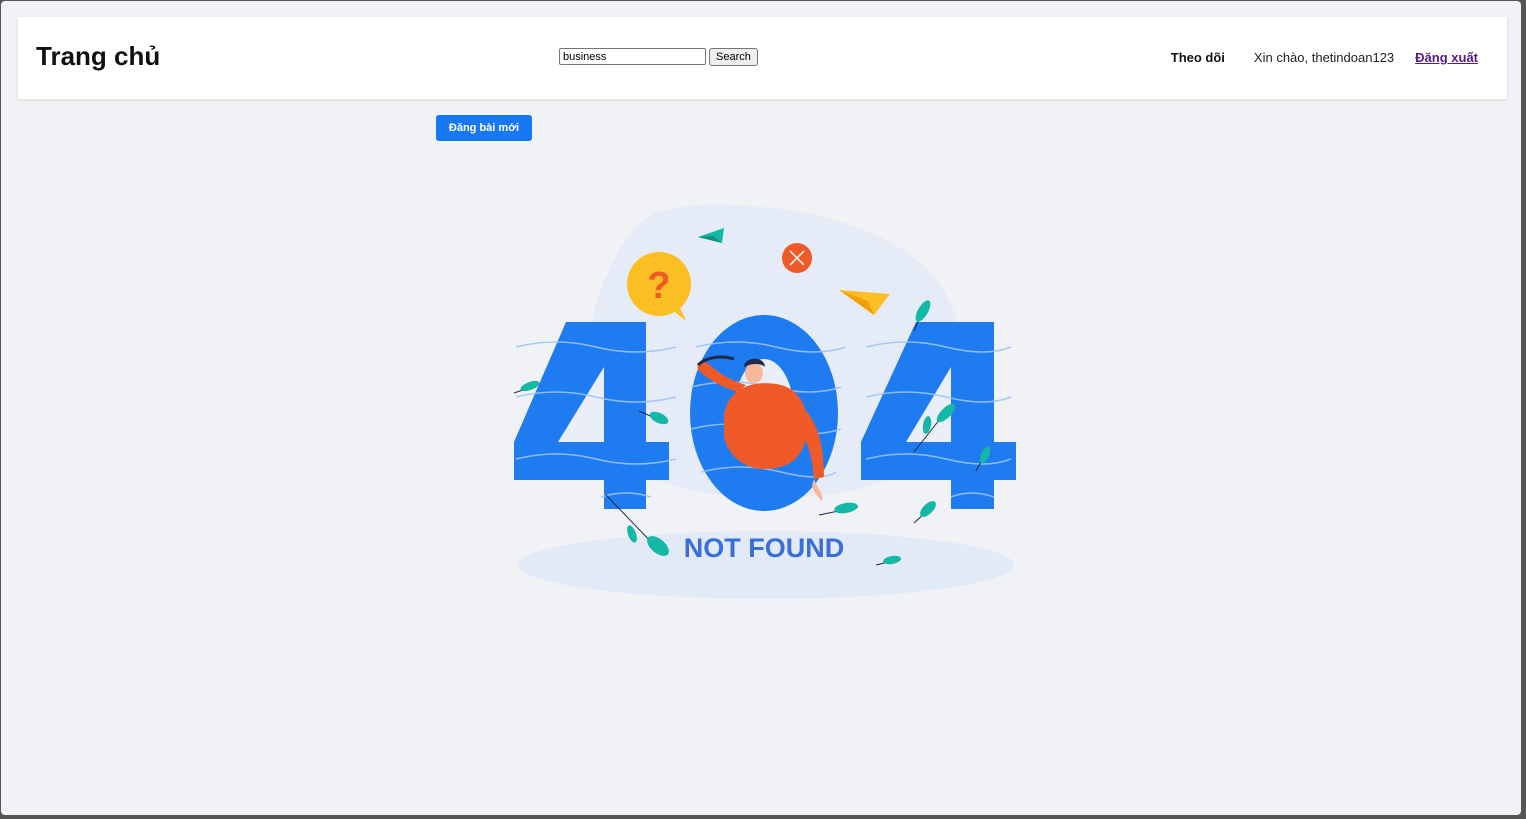 The height and width of the screenshot is (819, 1526). I want to click on follow-link: Theo dõi, so click(1198, 57).